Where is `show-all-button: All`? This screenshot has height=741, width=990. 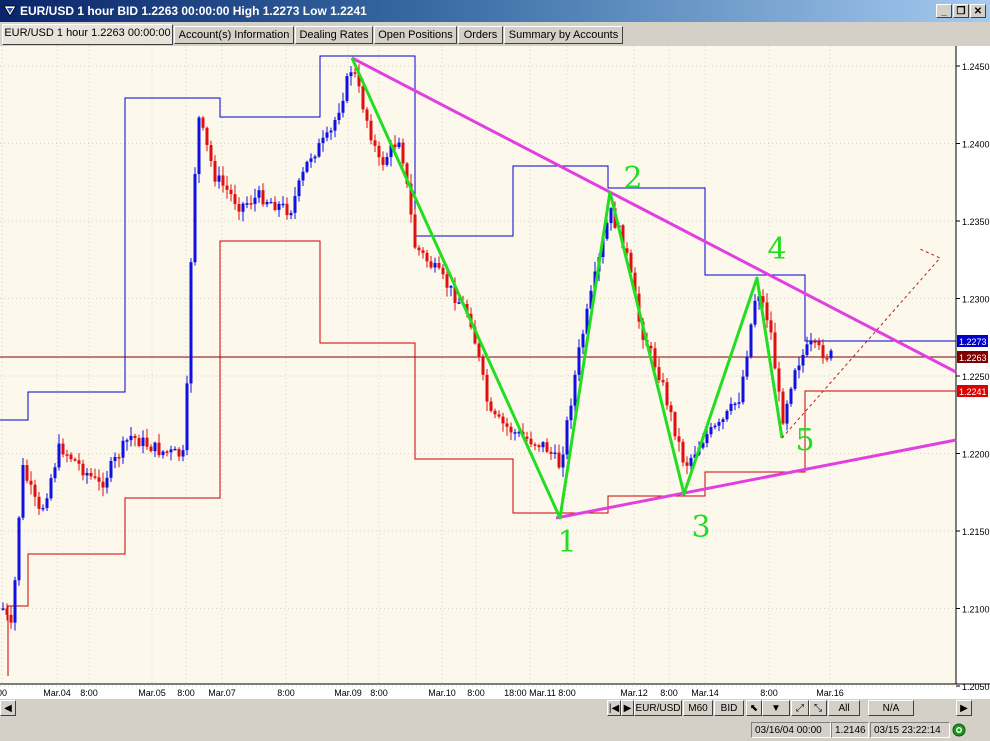
show-all-button: All is located at coordinates (844, 708).